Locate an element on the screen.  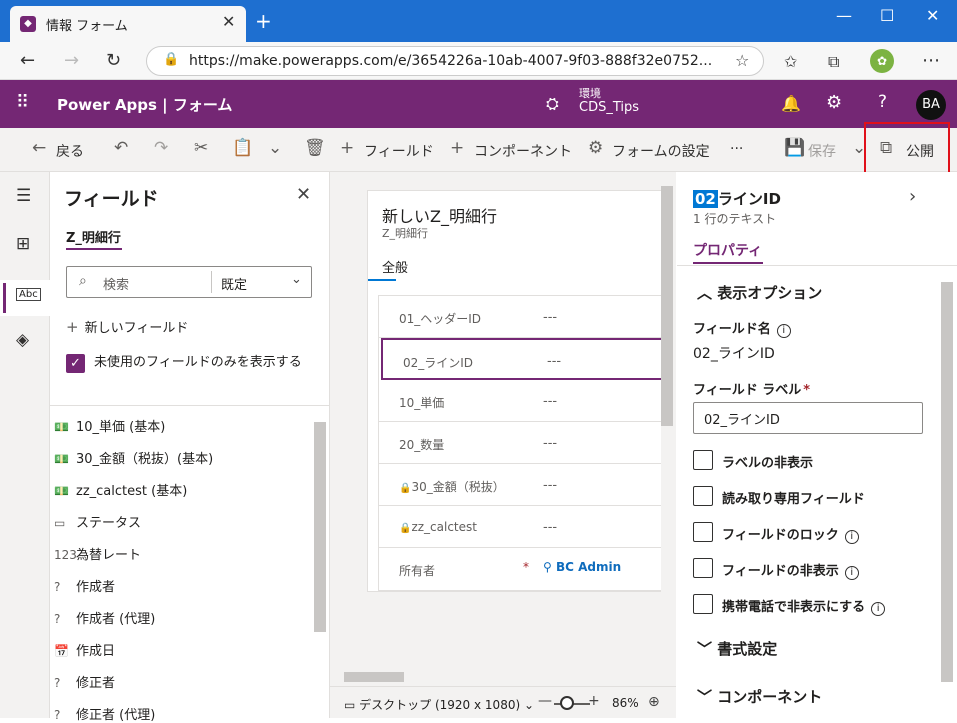
new-field-button: + 新しいフィールド is located at coordinates (127, 326).